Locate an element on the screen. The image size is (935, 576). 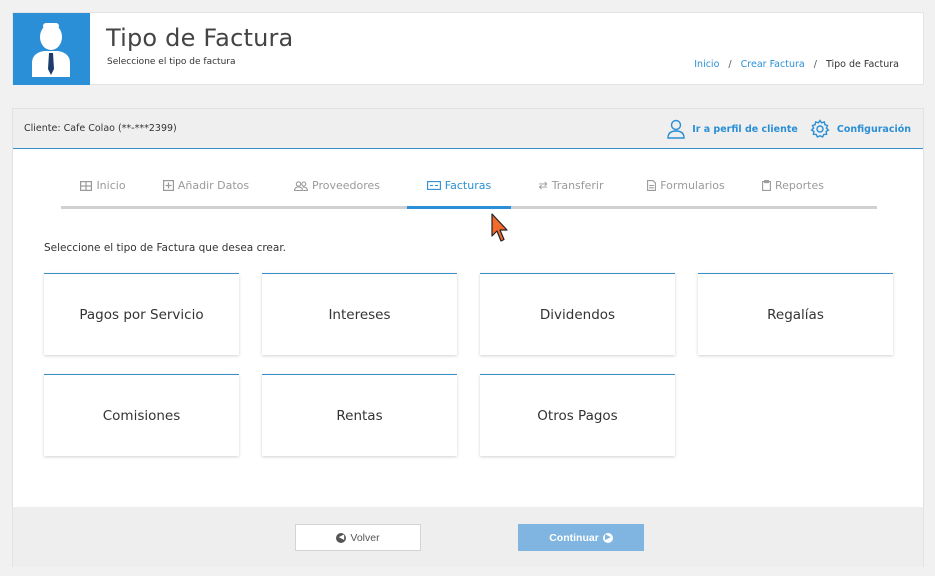
tab-formularios: Formularios is located at coordinates (686, 188).